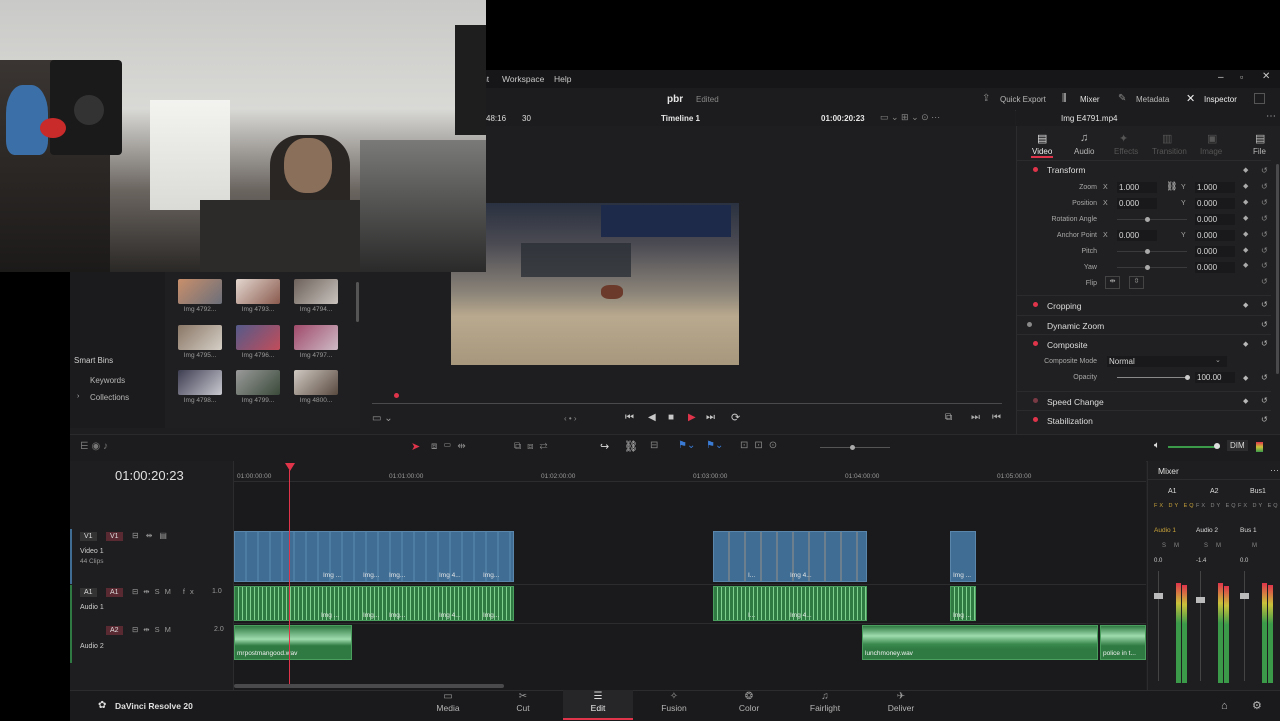  I want to click on rotation-slider, so click(1152, 219).